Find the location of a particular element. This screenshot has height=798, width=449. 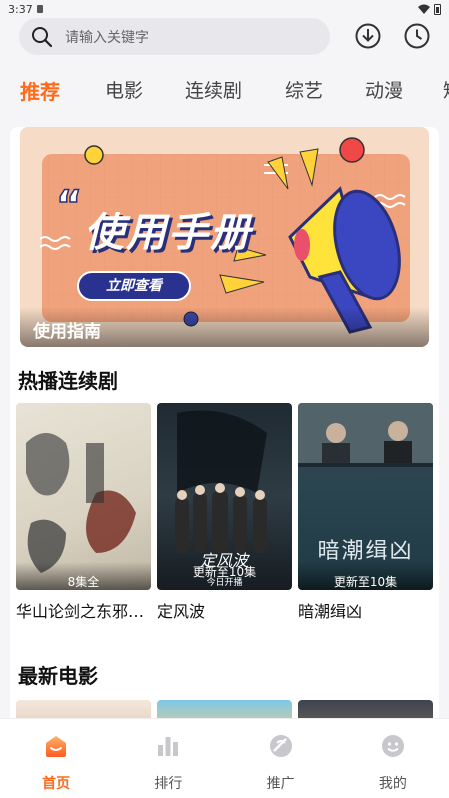

status-time: 3:37 is located at coordinates (20, 9).